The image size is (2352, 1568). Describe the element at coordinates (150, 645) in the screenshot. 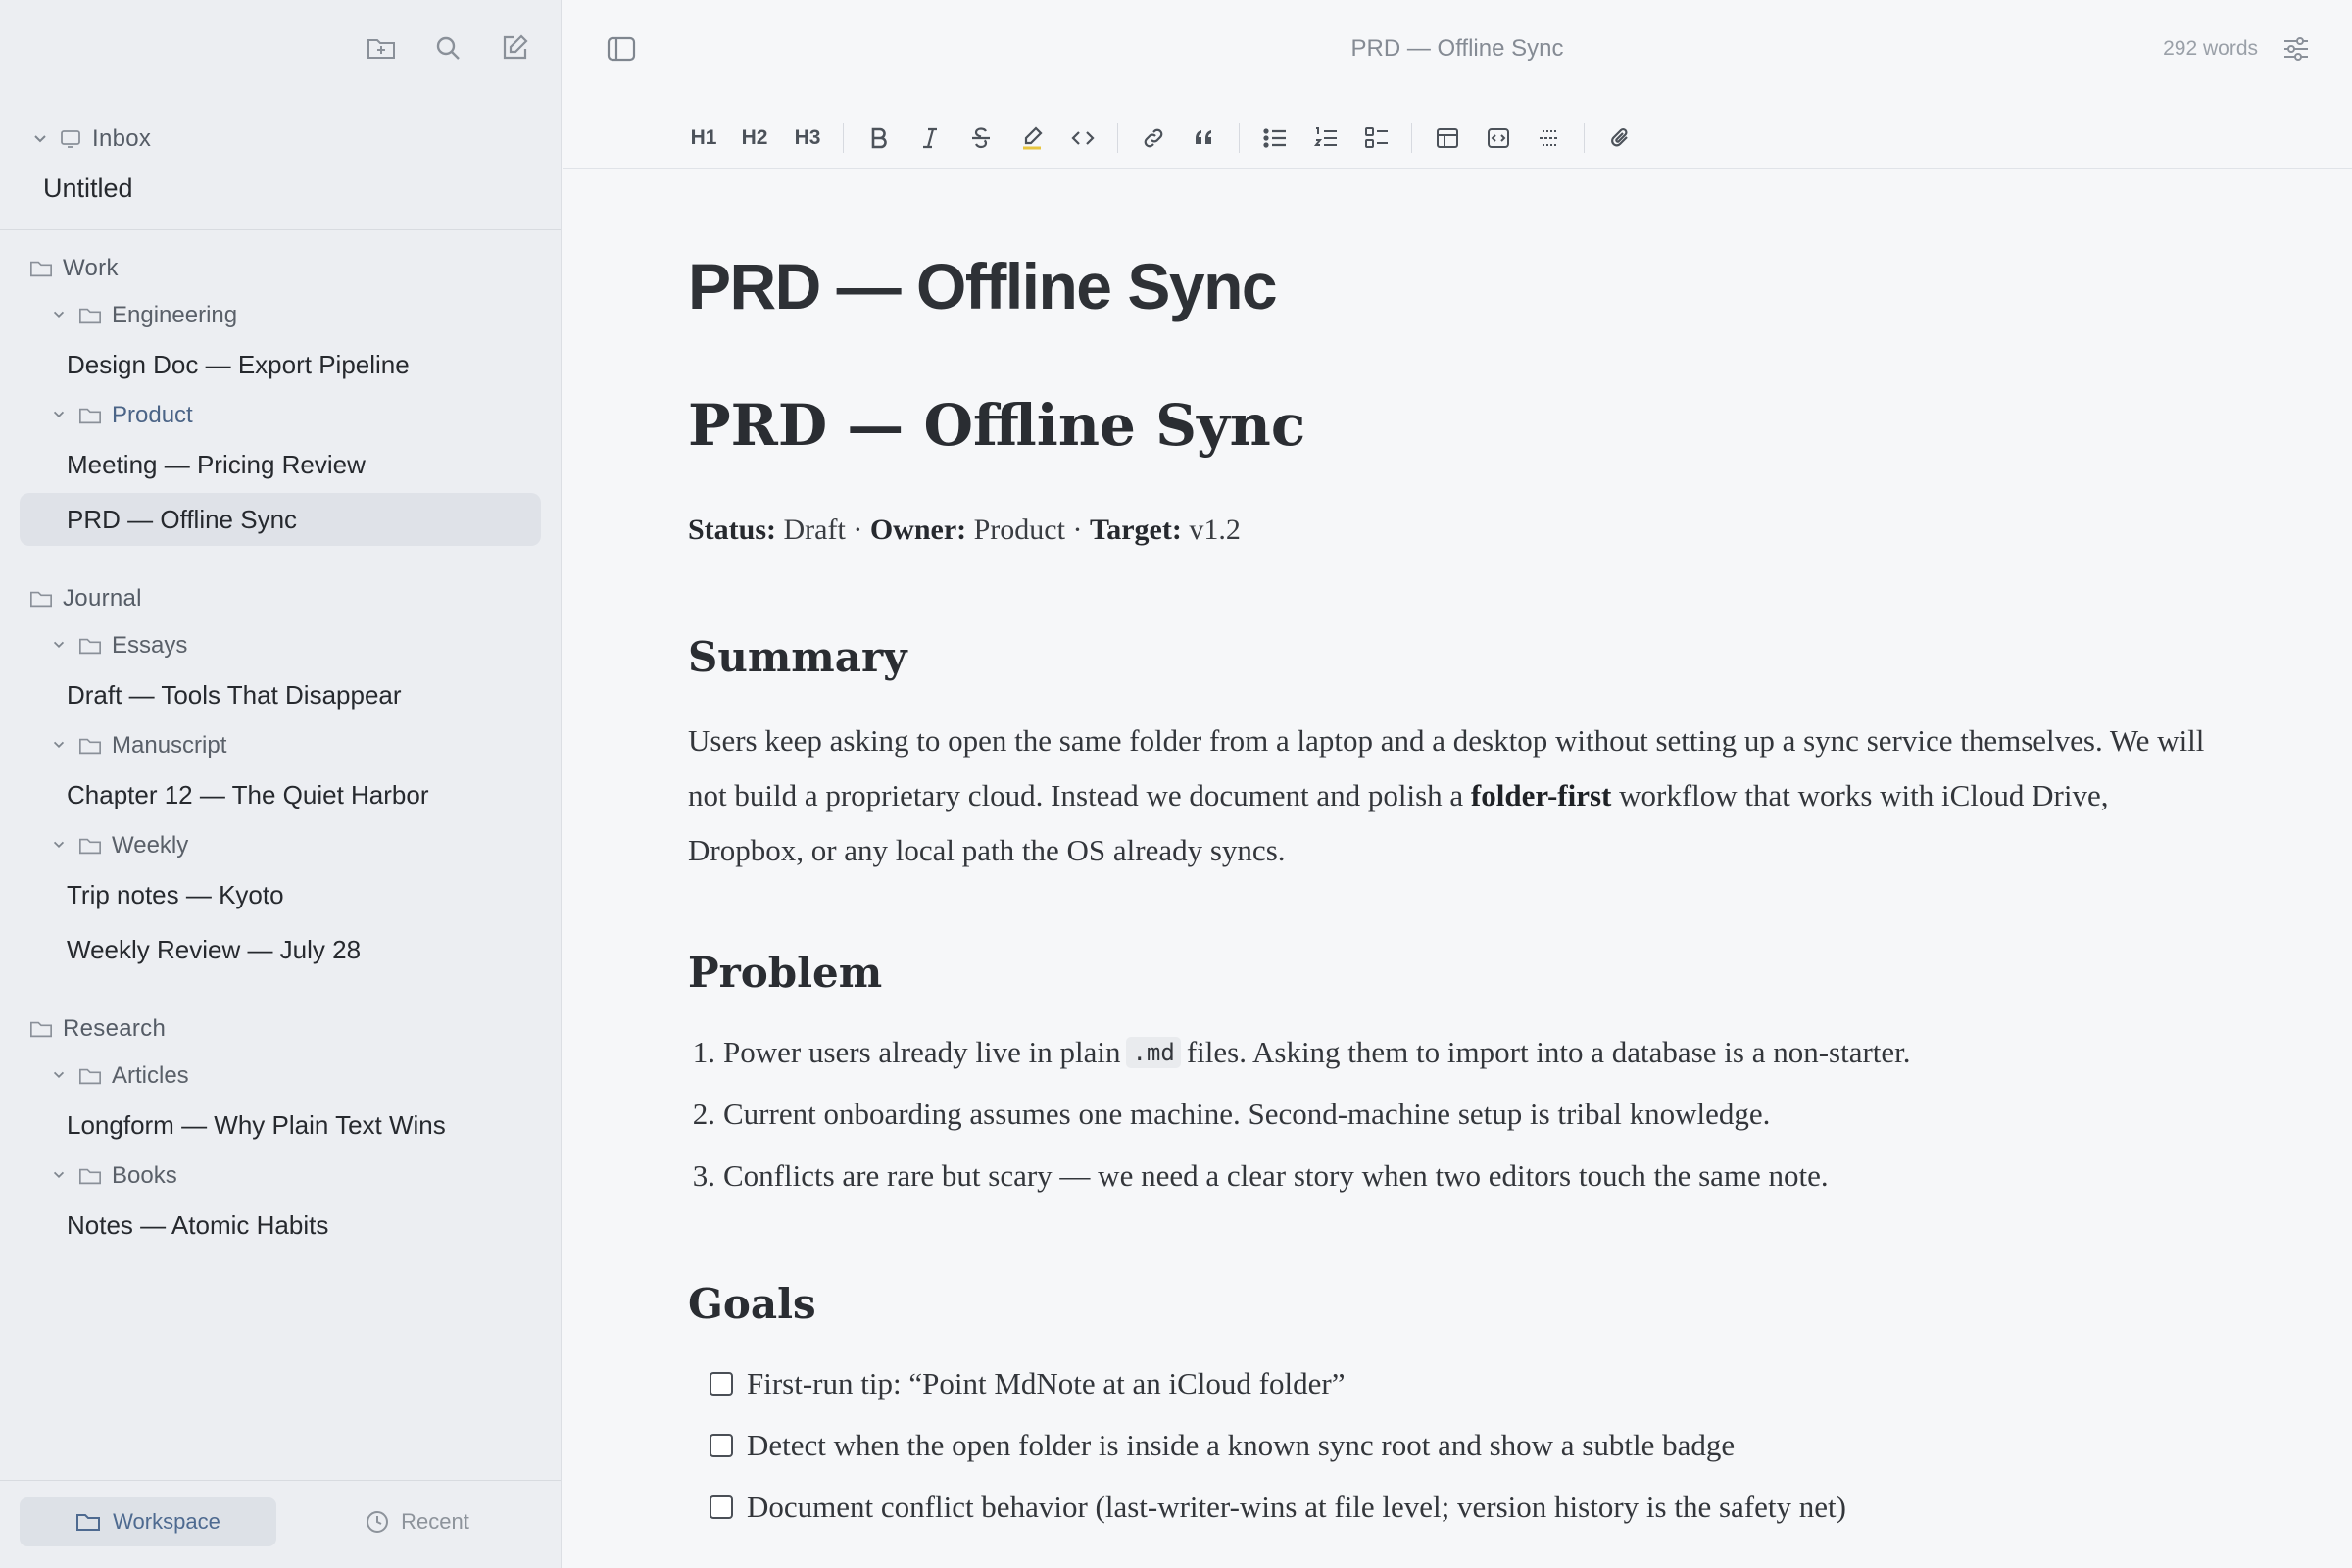

I see `folder-label: Essays` at that location.